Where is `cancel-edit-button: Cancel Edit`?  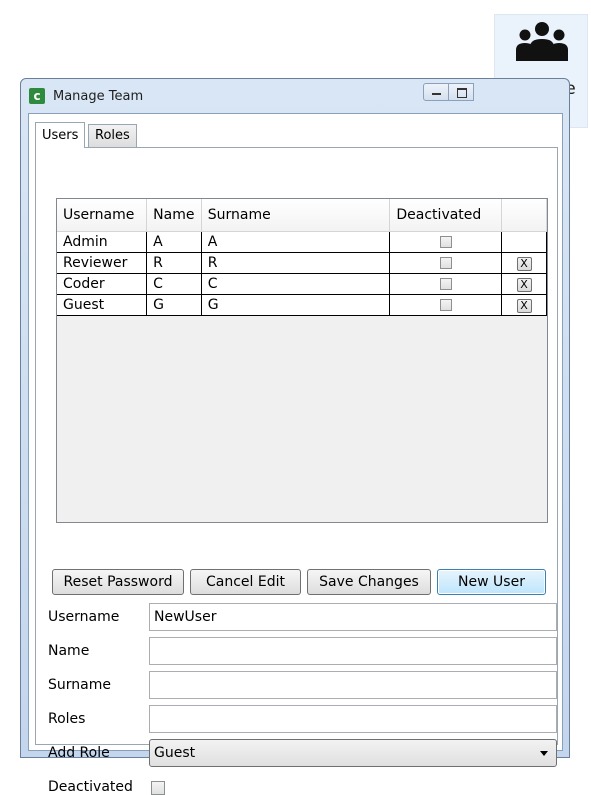
cancel-edit-button: Cancel Edit is located at coordinates (245, 582).